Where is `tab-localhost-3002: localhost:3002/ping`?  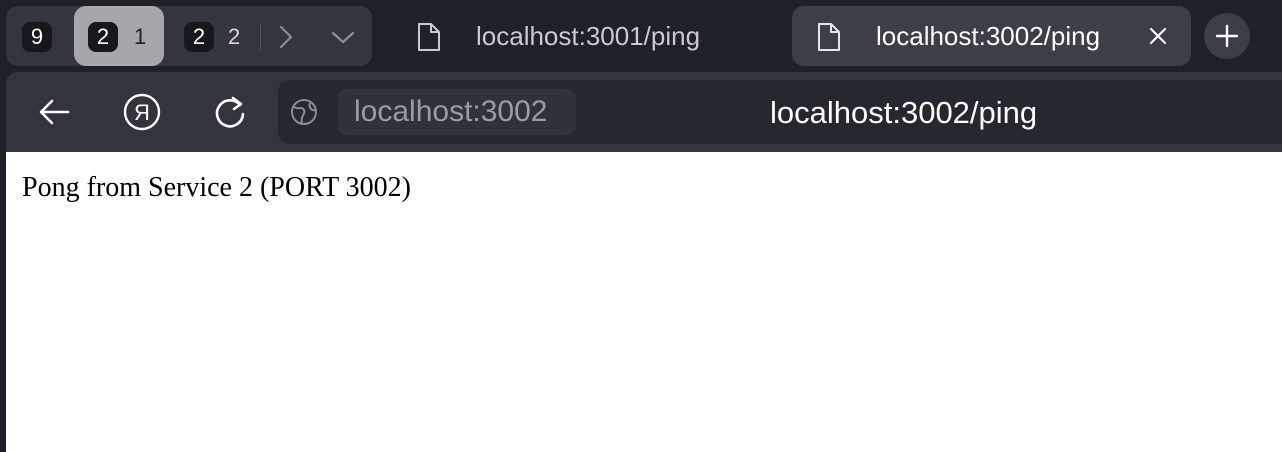
tab-localhost-3002: localhost:3002/ping is located at coordinates (991, 36).